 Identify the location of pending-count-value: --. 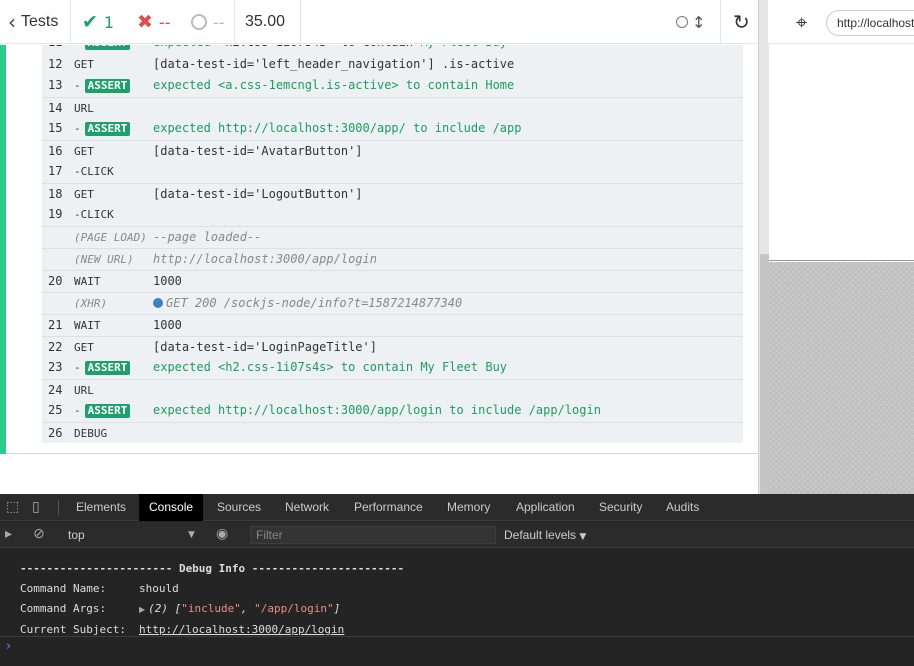
(219, 22).